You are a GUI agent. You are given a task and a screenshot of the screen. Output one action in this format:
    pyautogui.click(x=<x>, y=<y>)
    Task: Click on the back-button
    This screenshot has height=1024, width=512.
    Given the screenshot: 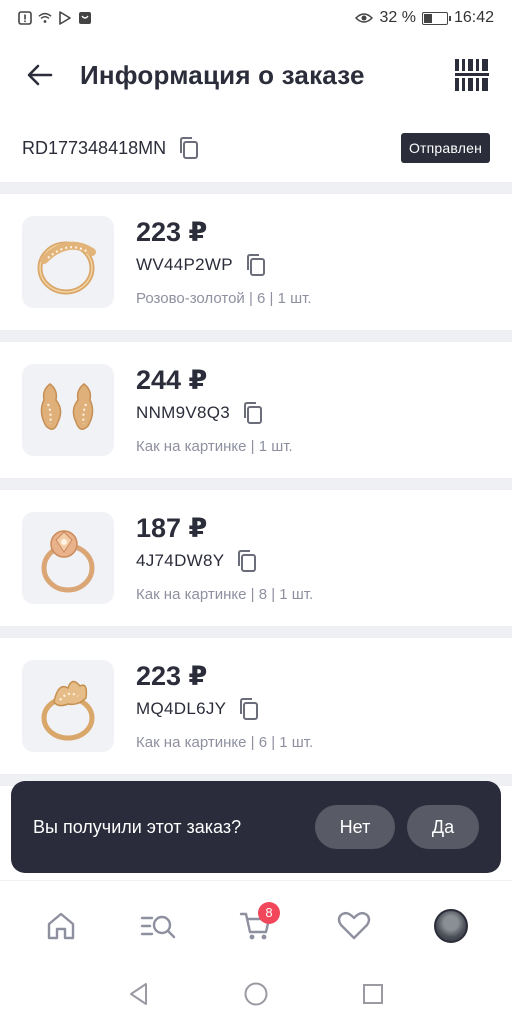 What is the action you would take?
    pyautogui.click(x=40, y=75)
    